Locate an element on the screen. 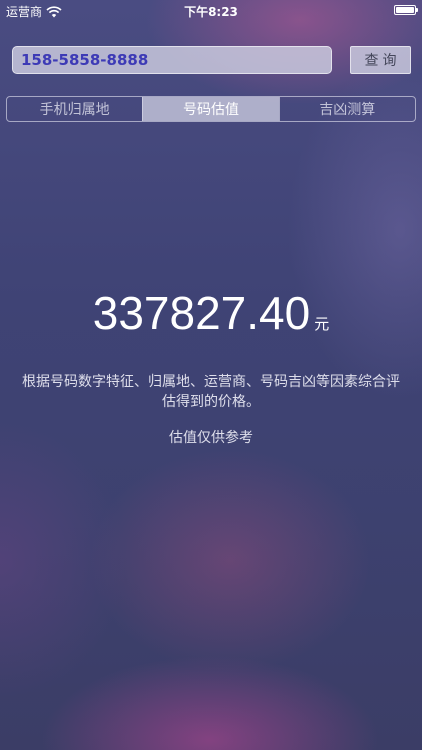 This screenshot has height=750, width=422. valuation-description: 根据号码数字特征、归属地、运营商、号码吉凶等因素综合评估得到的价格。 is located at coordinates (211, 392).